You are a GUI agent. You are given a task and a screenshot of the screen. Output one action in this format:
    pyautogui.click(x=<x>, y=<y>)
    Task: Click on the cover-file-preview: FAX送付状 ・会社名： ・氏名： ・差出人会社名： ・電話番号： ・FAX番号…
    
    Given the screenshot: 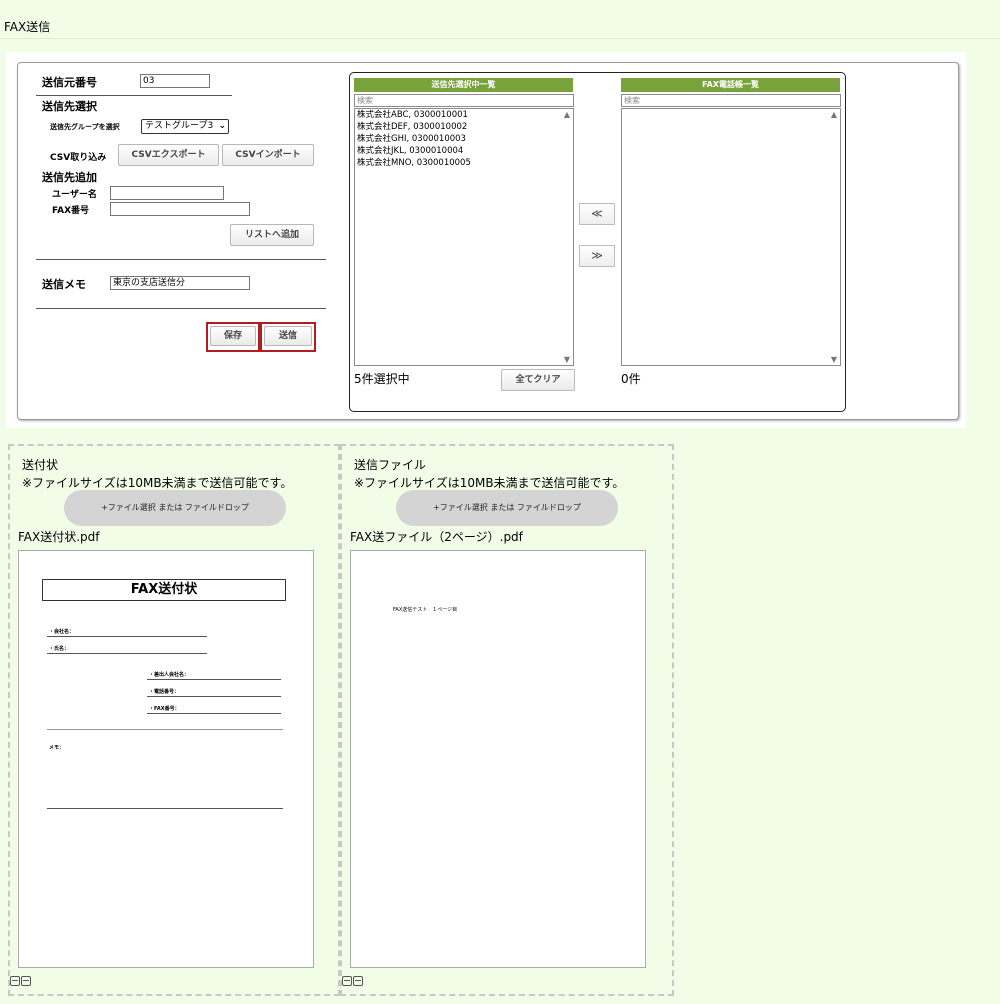 What is the action you would take?
    pyautogui.click(x=166, y=759)
    